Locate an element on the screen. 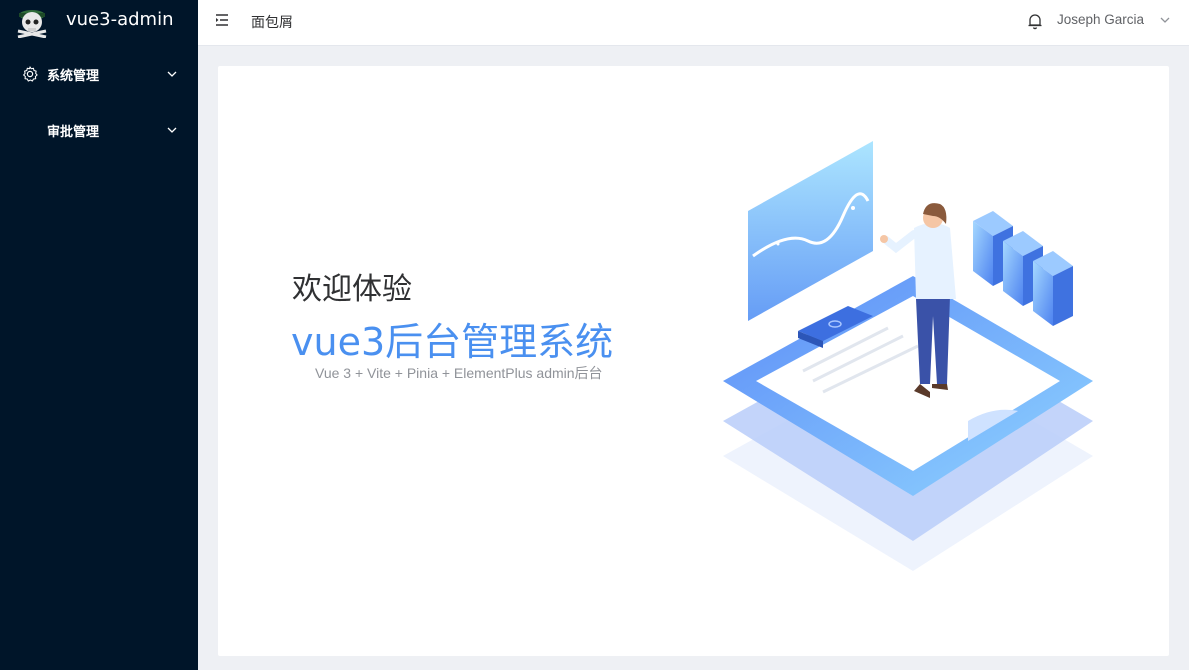 The height and width of the screenshot is (670, 1189). skull-logo-icon is located at coordinates (32, 24).